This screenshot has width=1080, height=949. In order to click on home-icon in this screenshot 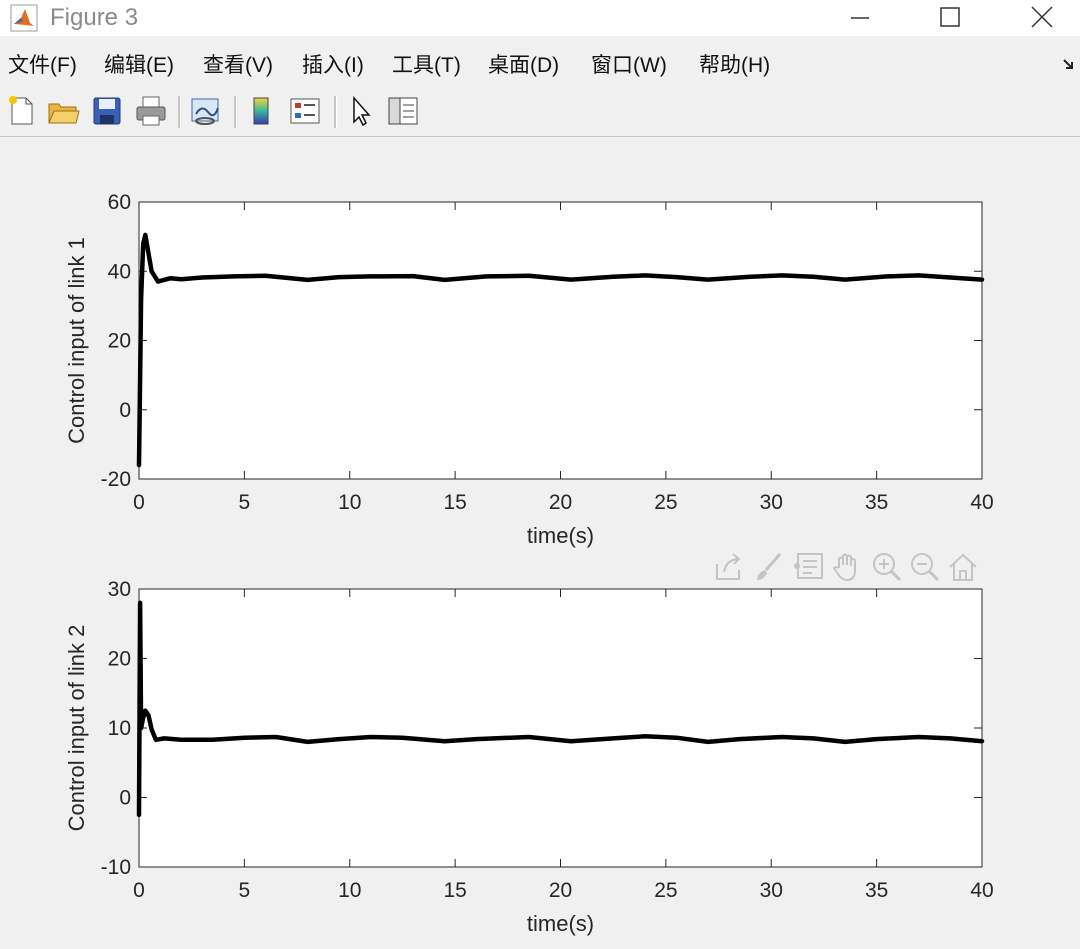, I will do `click(963, 567)`.